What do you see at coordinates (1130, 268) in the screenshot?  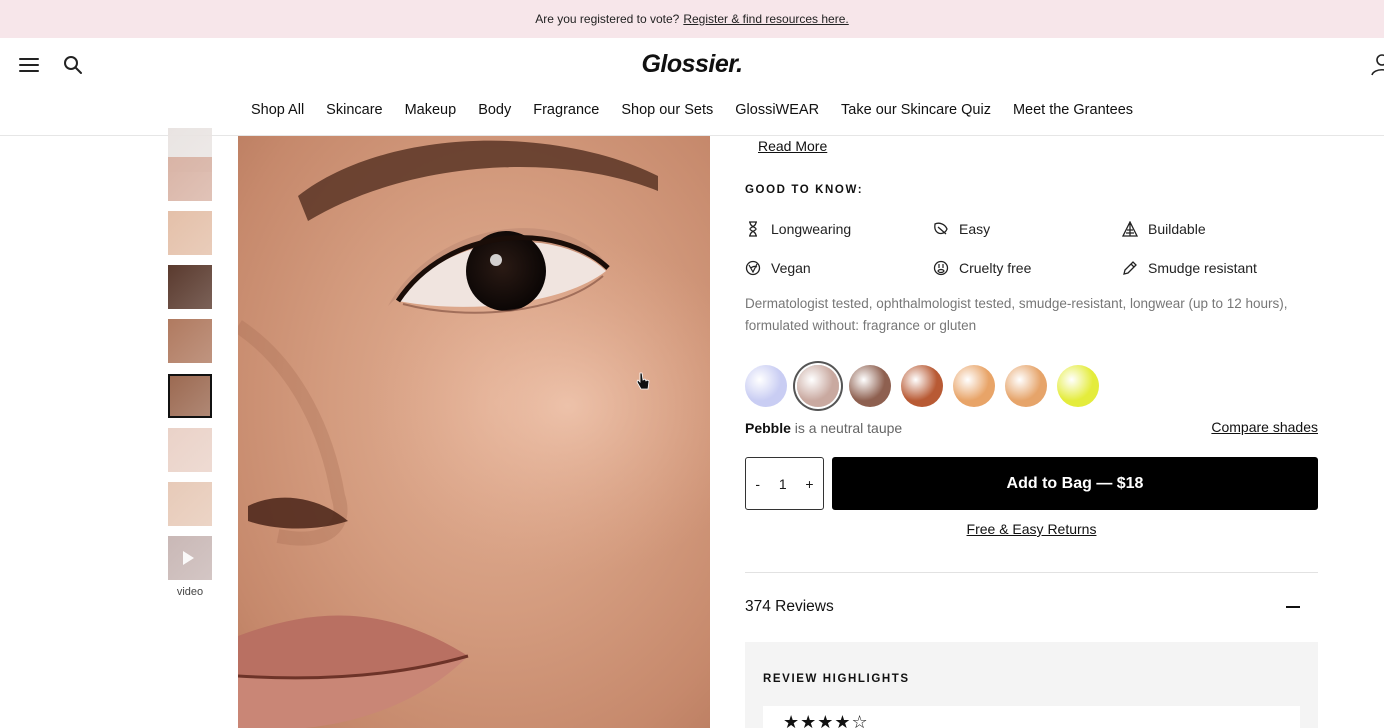 I see `pencil-icon` at bounding box center [1130, 268].